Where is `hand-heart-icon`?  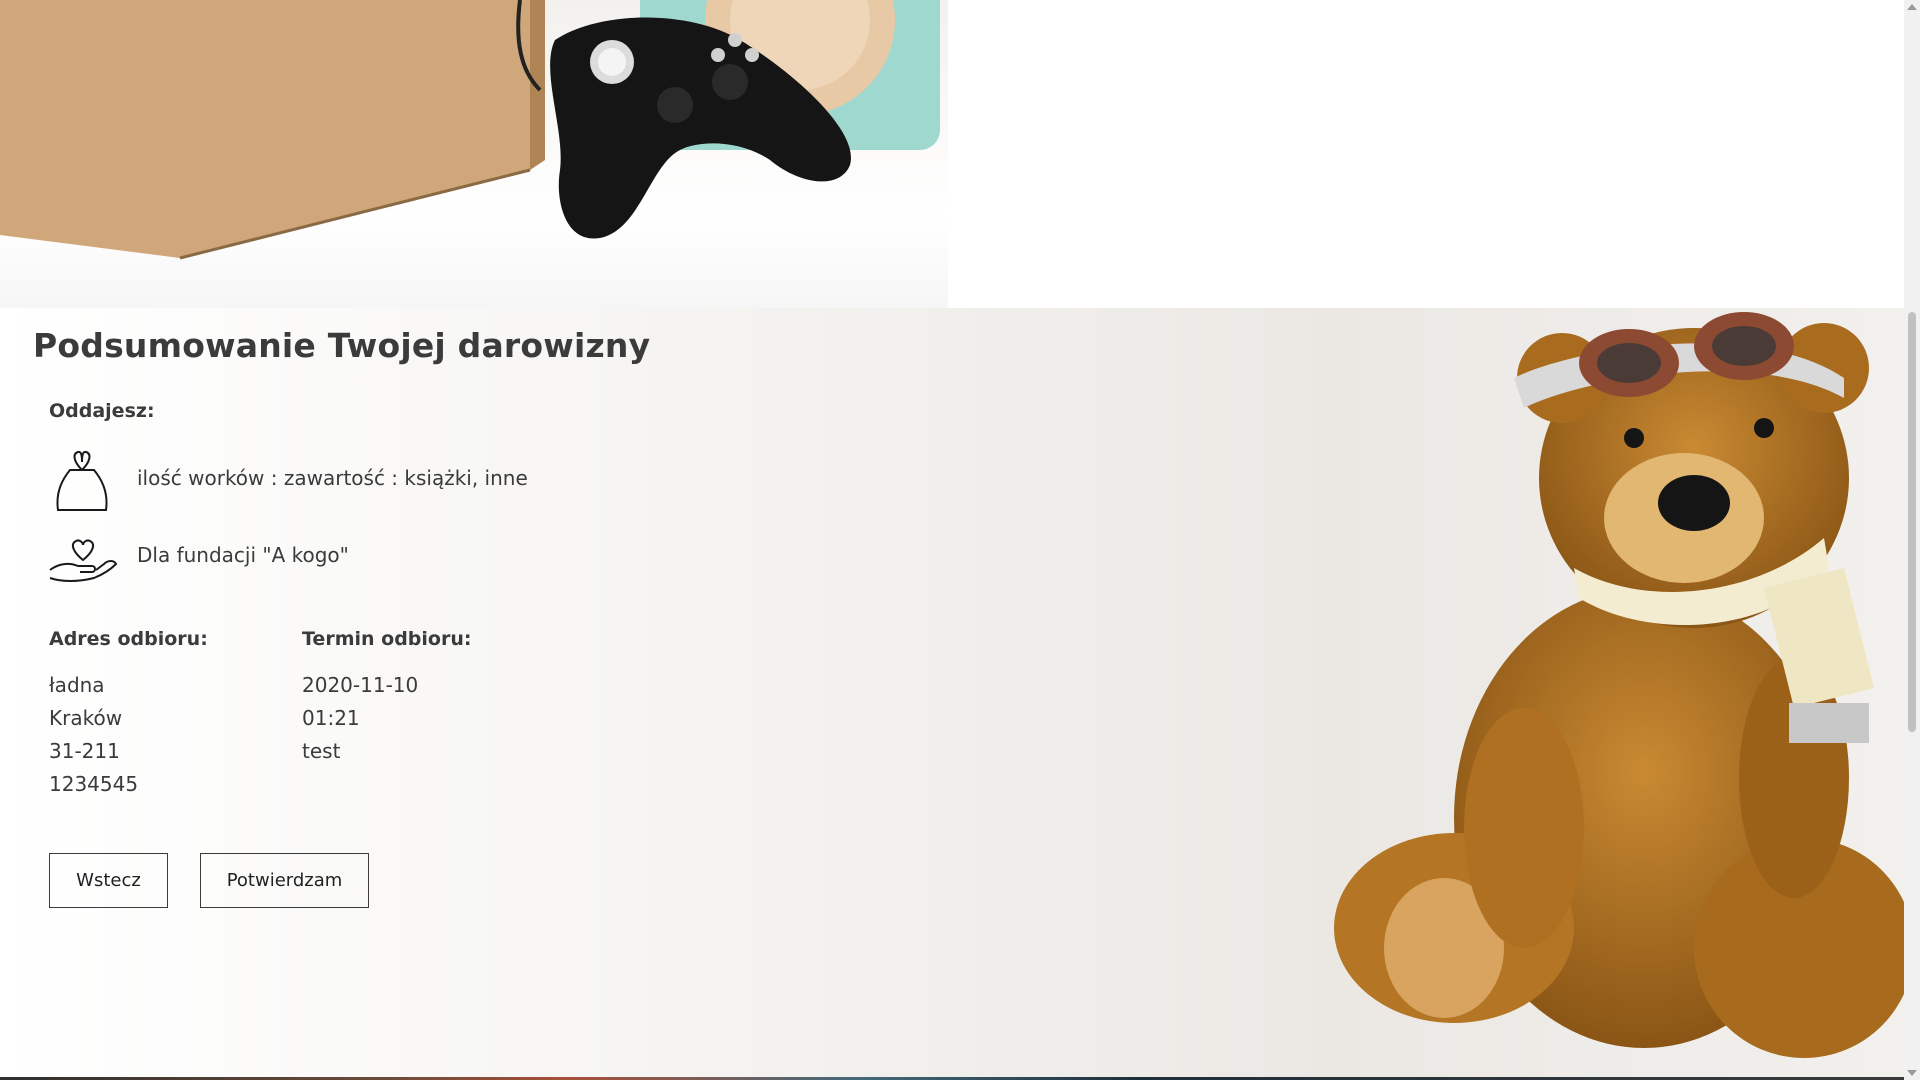 hand-heart-icon is located at coordinates (83, 563).